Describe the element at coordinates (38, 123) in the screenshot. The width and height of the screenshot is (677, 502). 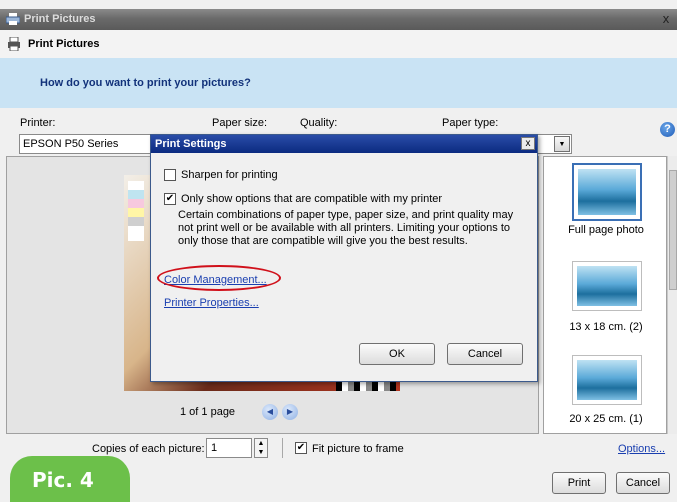
I see `printer-label: Printer:` at that location.